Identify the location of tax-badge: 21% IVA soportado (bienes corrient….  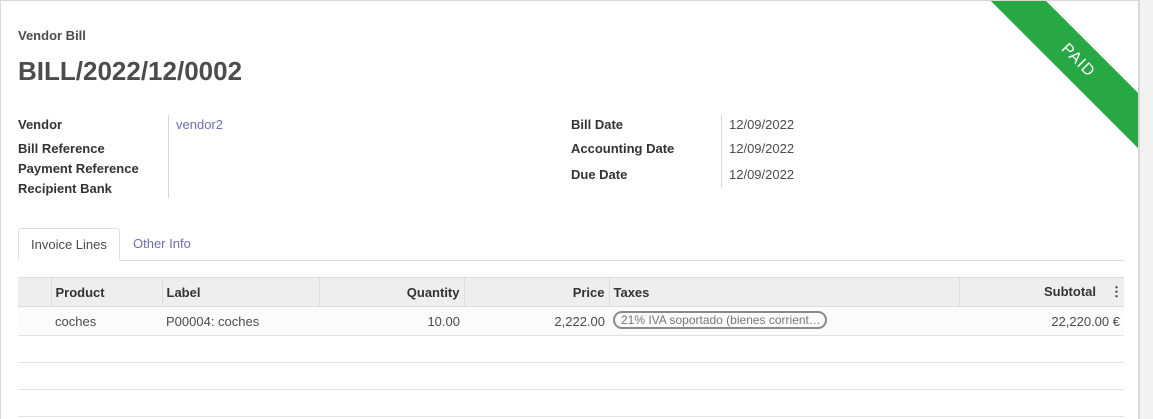
(720, 319).